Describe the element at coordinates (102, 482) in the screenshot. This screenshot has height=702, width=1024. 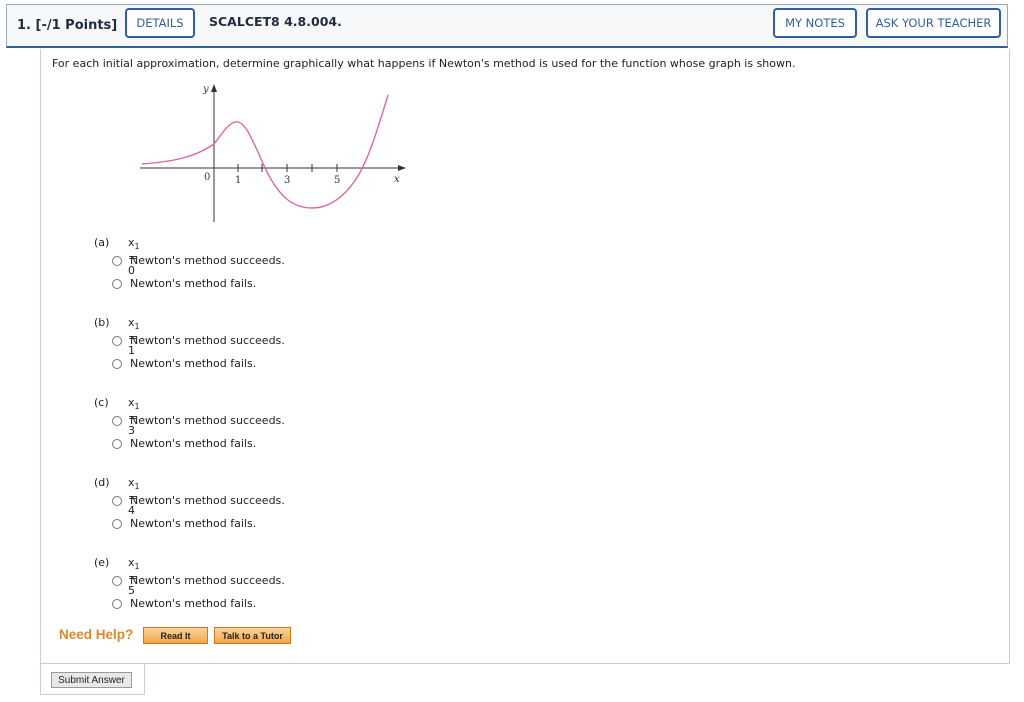
I see `part-label: (d)` at that location.